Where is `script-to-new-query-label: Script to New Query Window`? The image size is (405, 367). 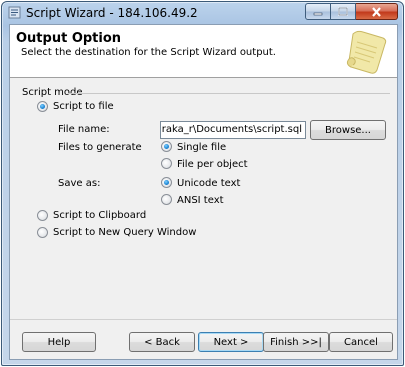
script-to-new-query-label: Script to New Query Window is located at coordinates (125, 232).